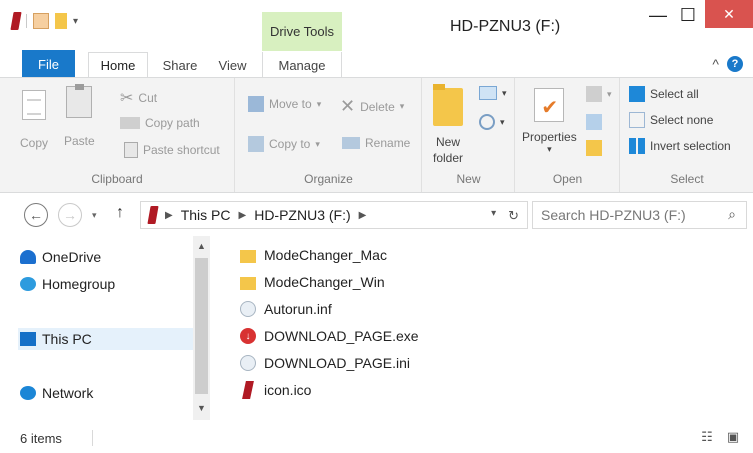 This screenshot has width=753, height=453. I want to click on close-button: ✕, so click(729, 14).